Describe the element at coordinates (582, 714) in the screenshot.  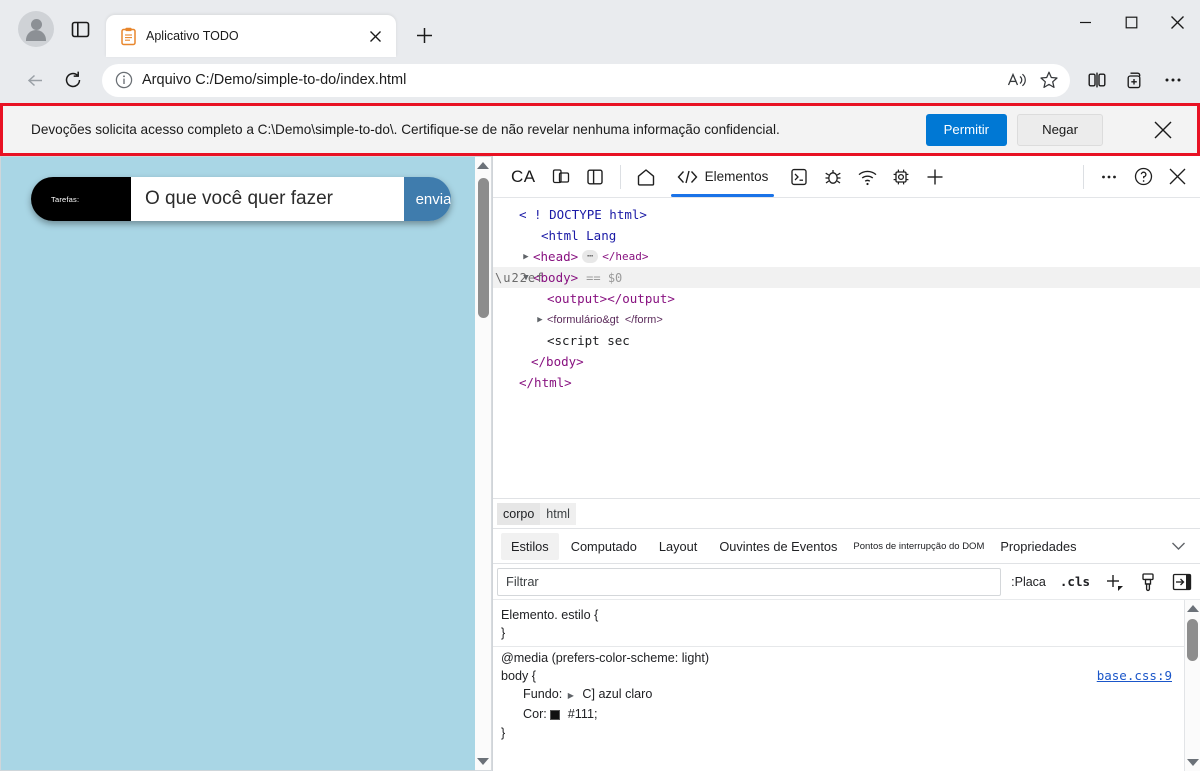
I see `declaration-value: #111;` at that location.